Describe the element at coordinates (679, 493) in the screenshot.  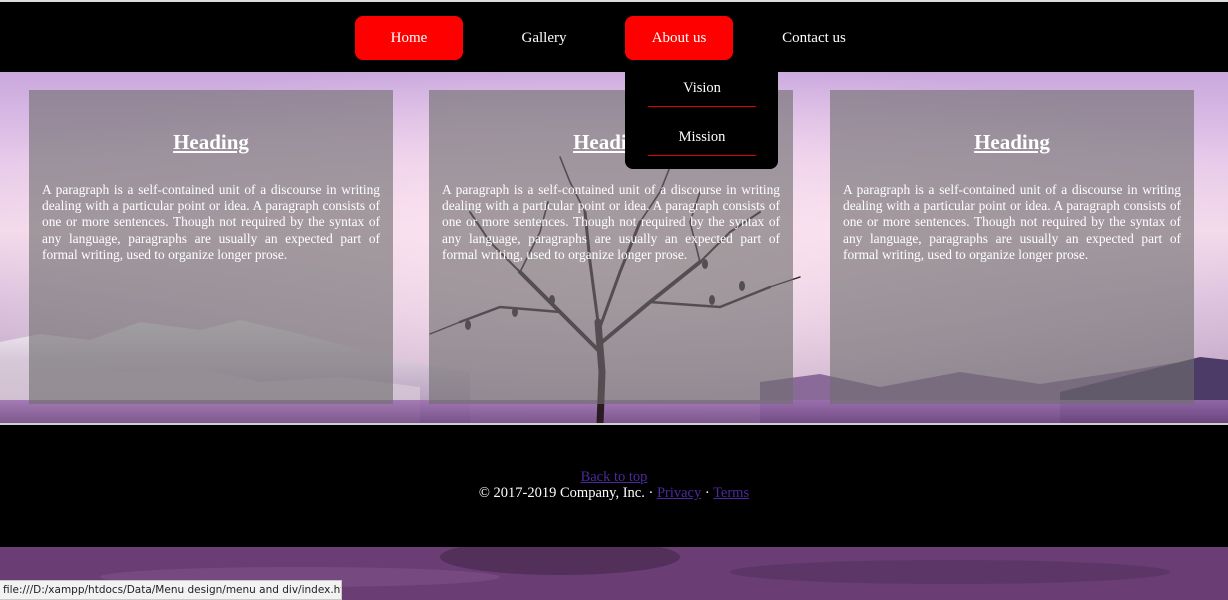
I see `privacy-link: Privacy` at that location.